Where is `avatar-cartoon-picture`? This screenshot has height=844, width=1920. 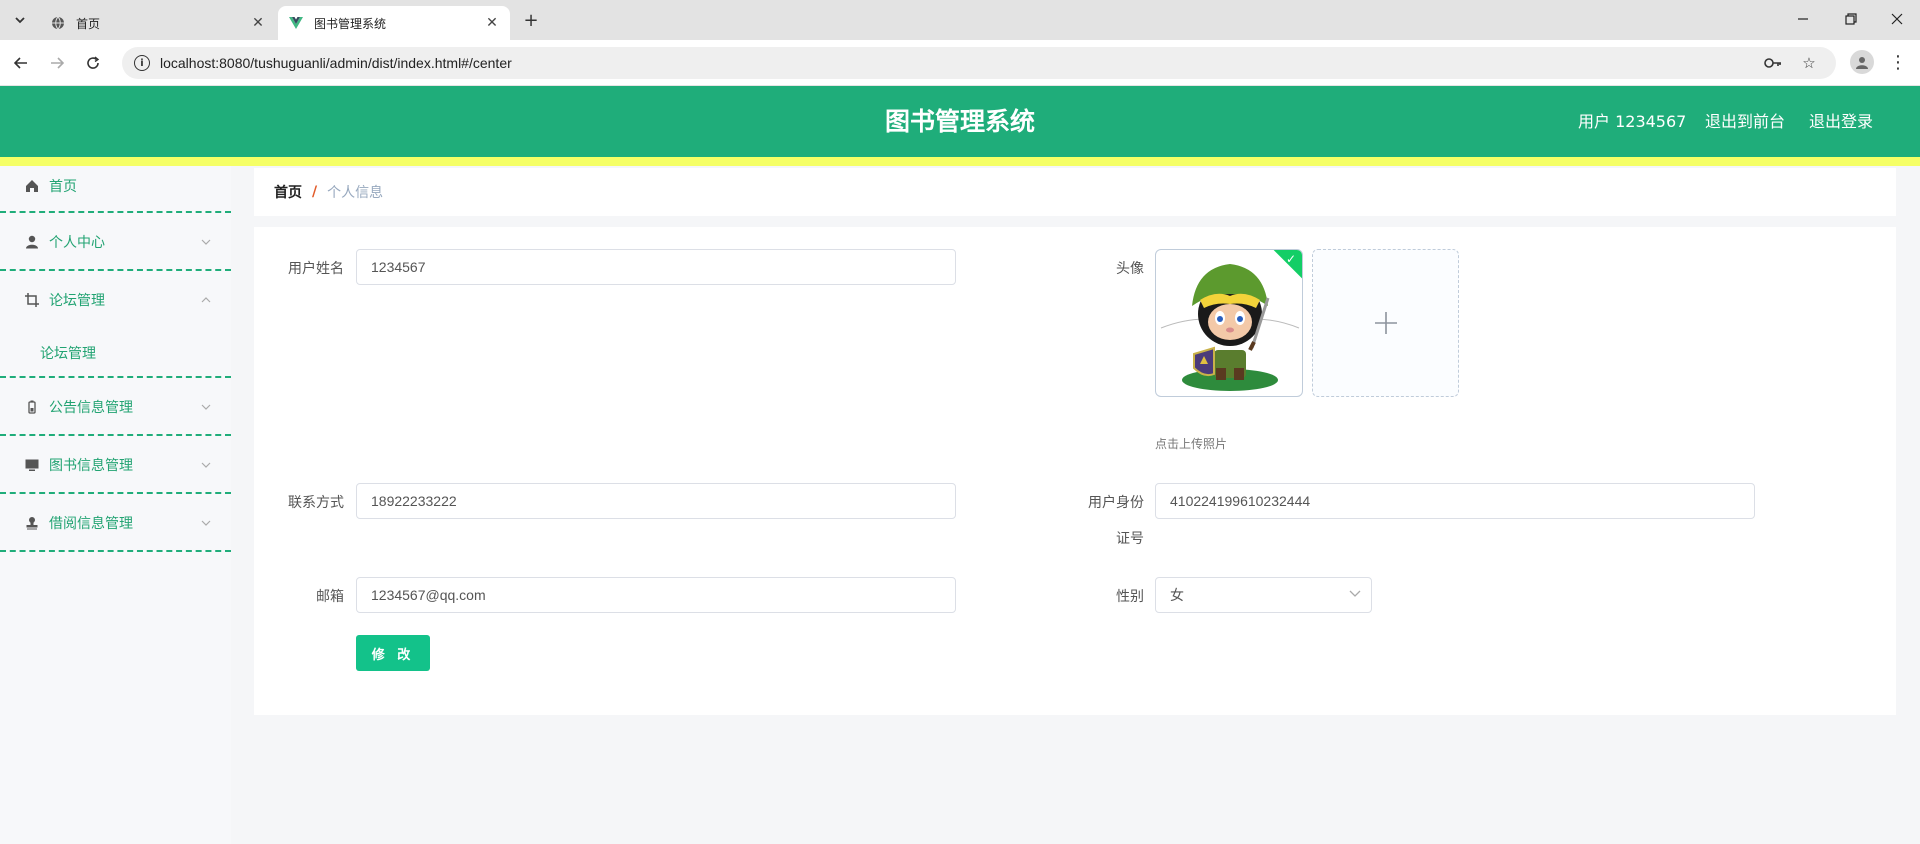
avatar-cartoon-picture is located at coordinates (1230, 327).